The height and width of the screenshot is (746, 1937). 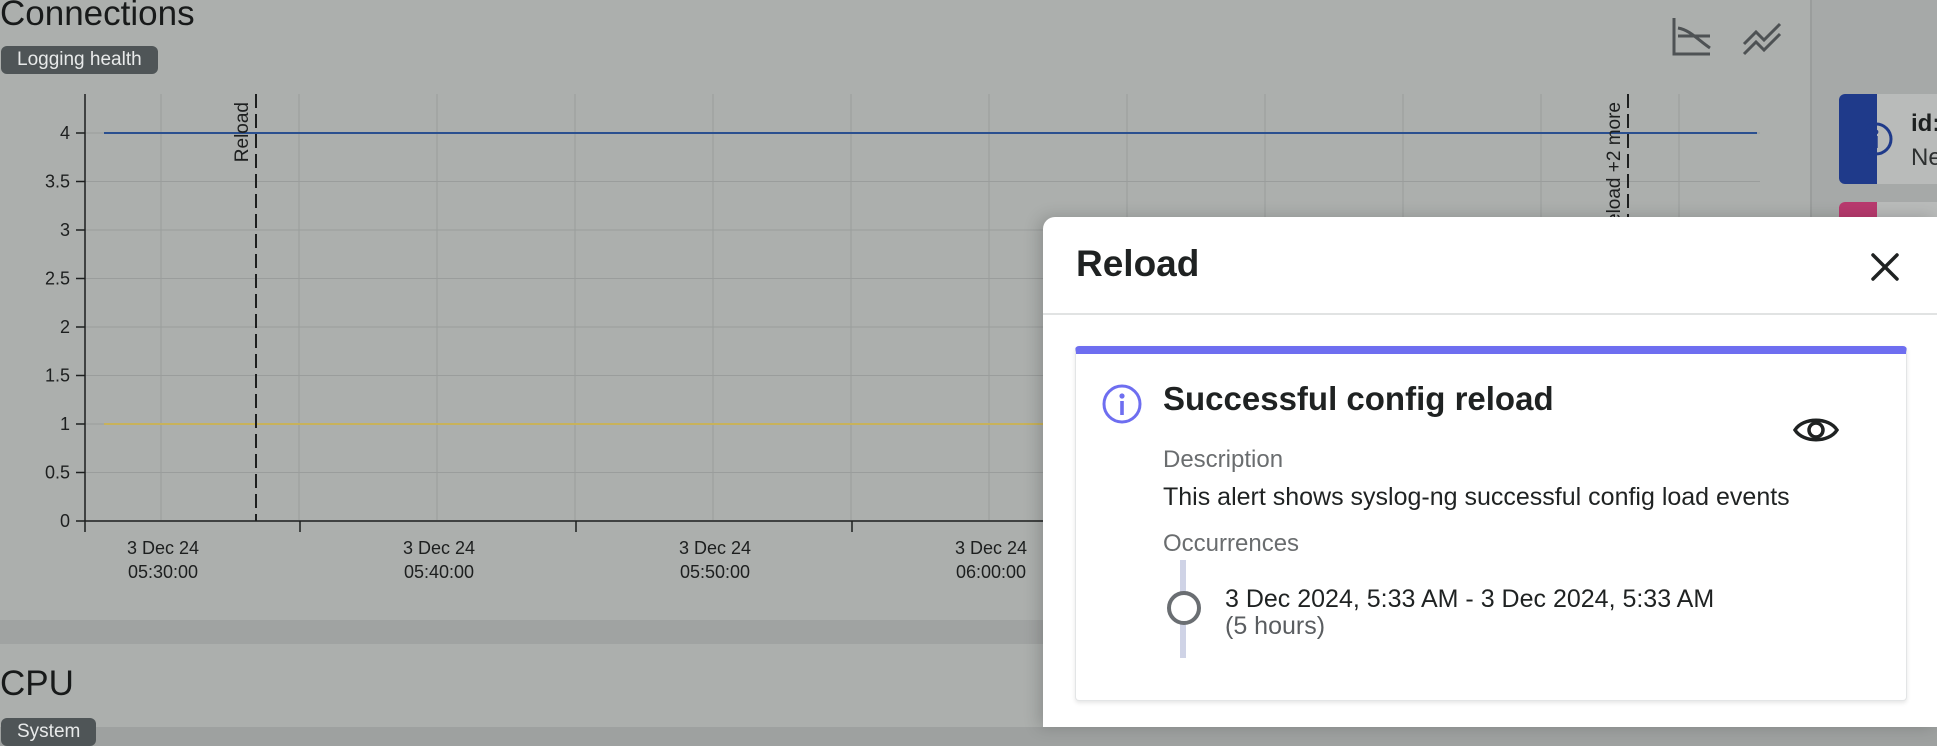 I want to click on close-icon, so click(x=1885, y=267).